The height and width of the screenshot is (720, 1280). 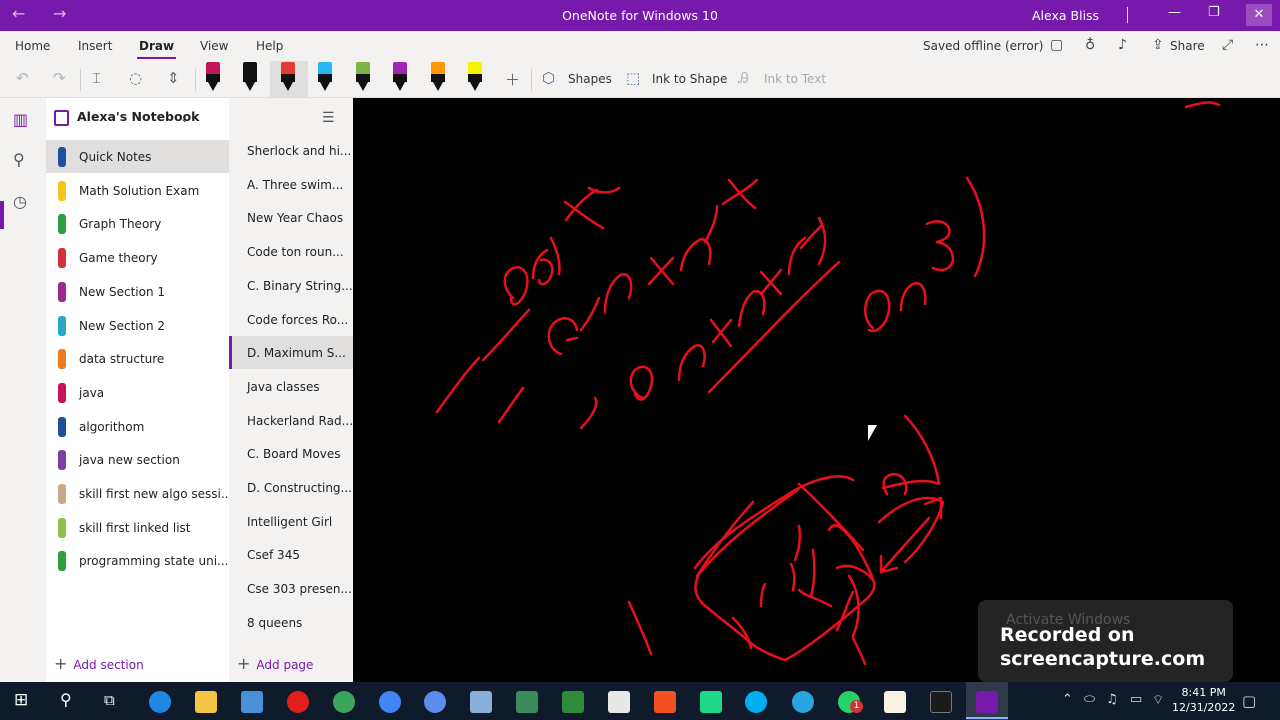 I want to click on page-item: 8 queens, so click(x=291, y=622).